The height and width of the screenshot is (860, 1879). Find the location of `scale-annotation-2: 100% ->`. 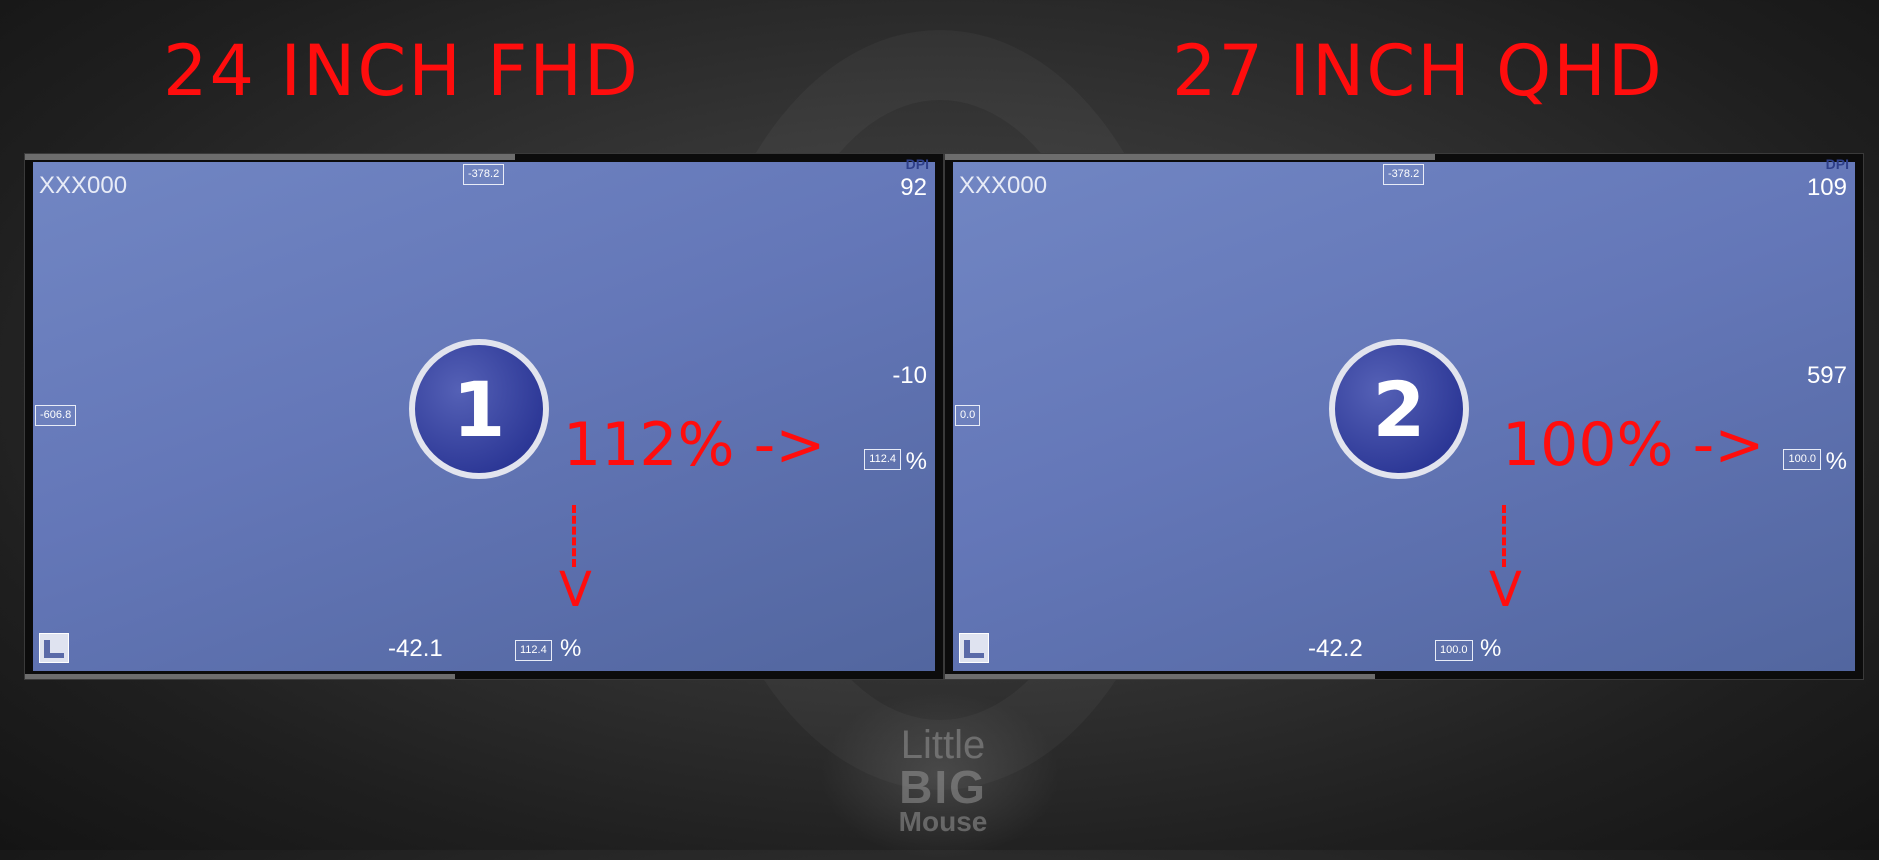

scale-annotation-2: 100% -> is located at coordinates (1633, 445).